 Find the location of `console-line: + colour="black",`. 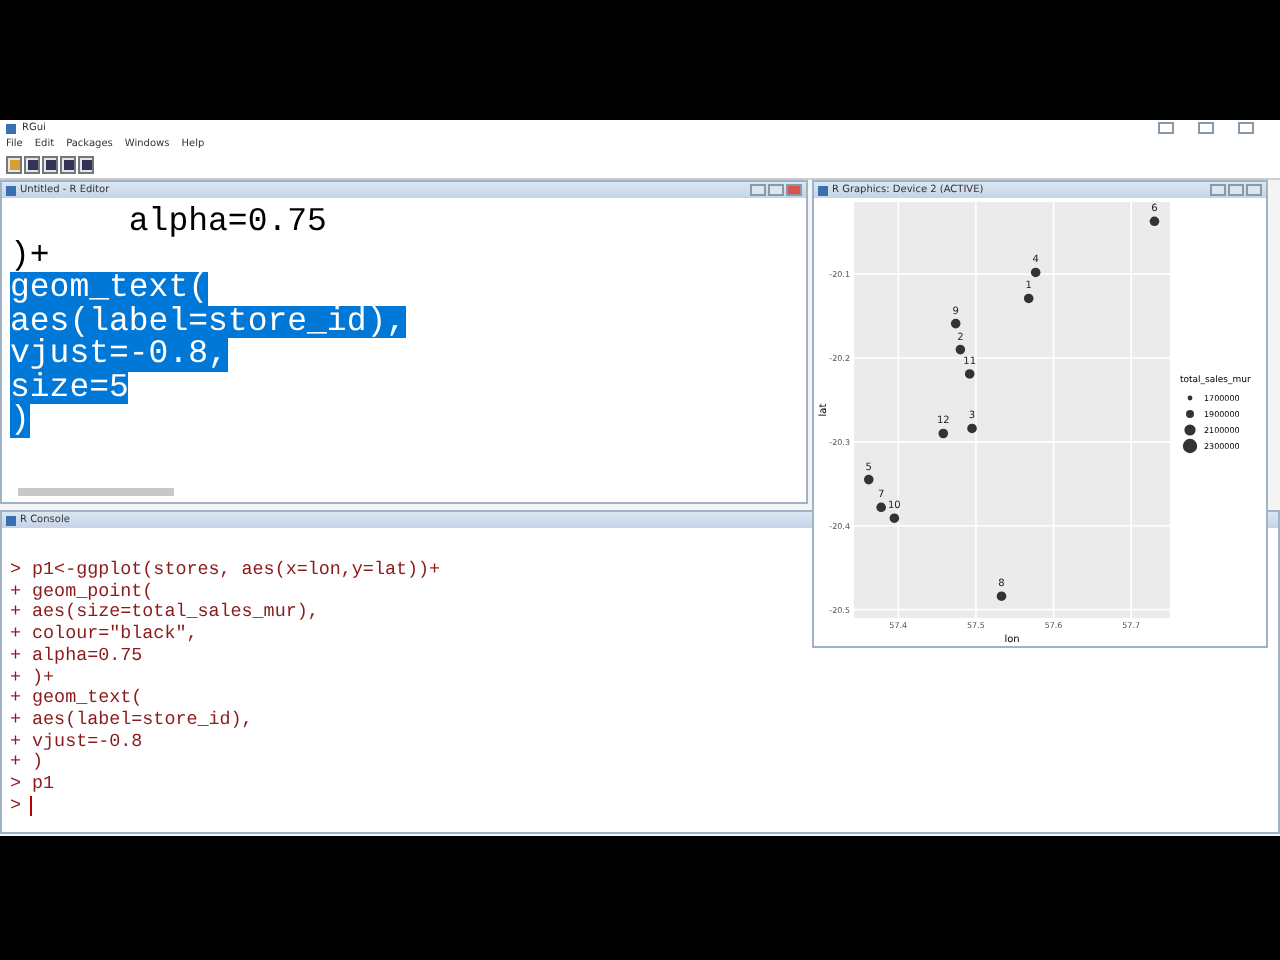

console-line: + colour="black", is located at coordinates (104, 635).